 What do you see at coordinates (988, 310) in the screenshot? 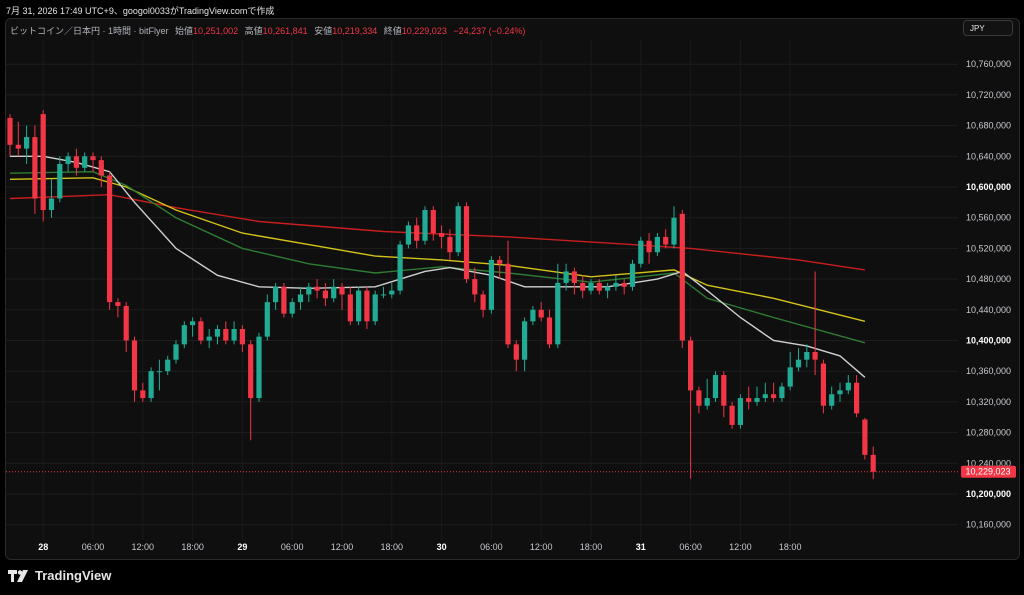
I see `y-tick-label: 10,440,000` at bounding box center [988, 310].